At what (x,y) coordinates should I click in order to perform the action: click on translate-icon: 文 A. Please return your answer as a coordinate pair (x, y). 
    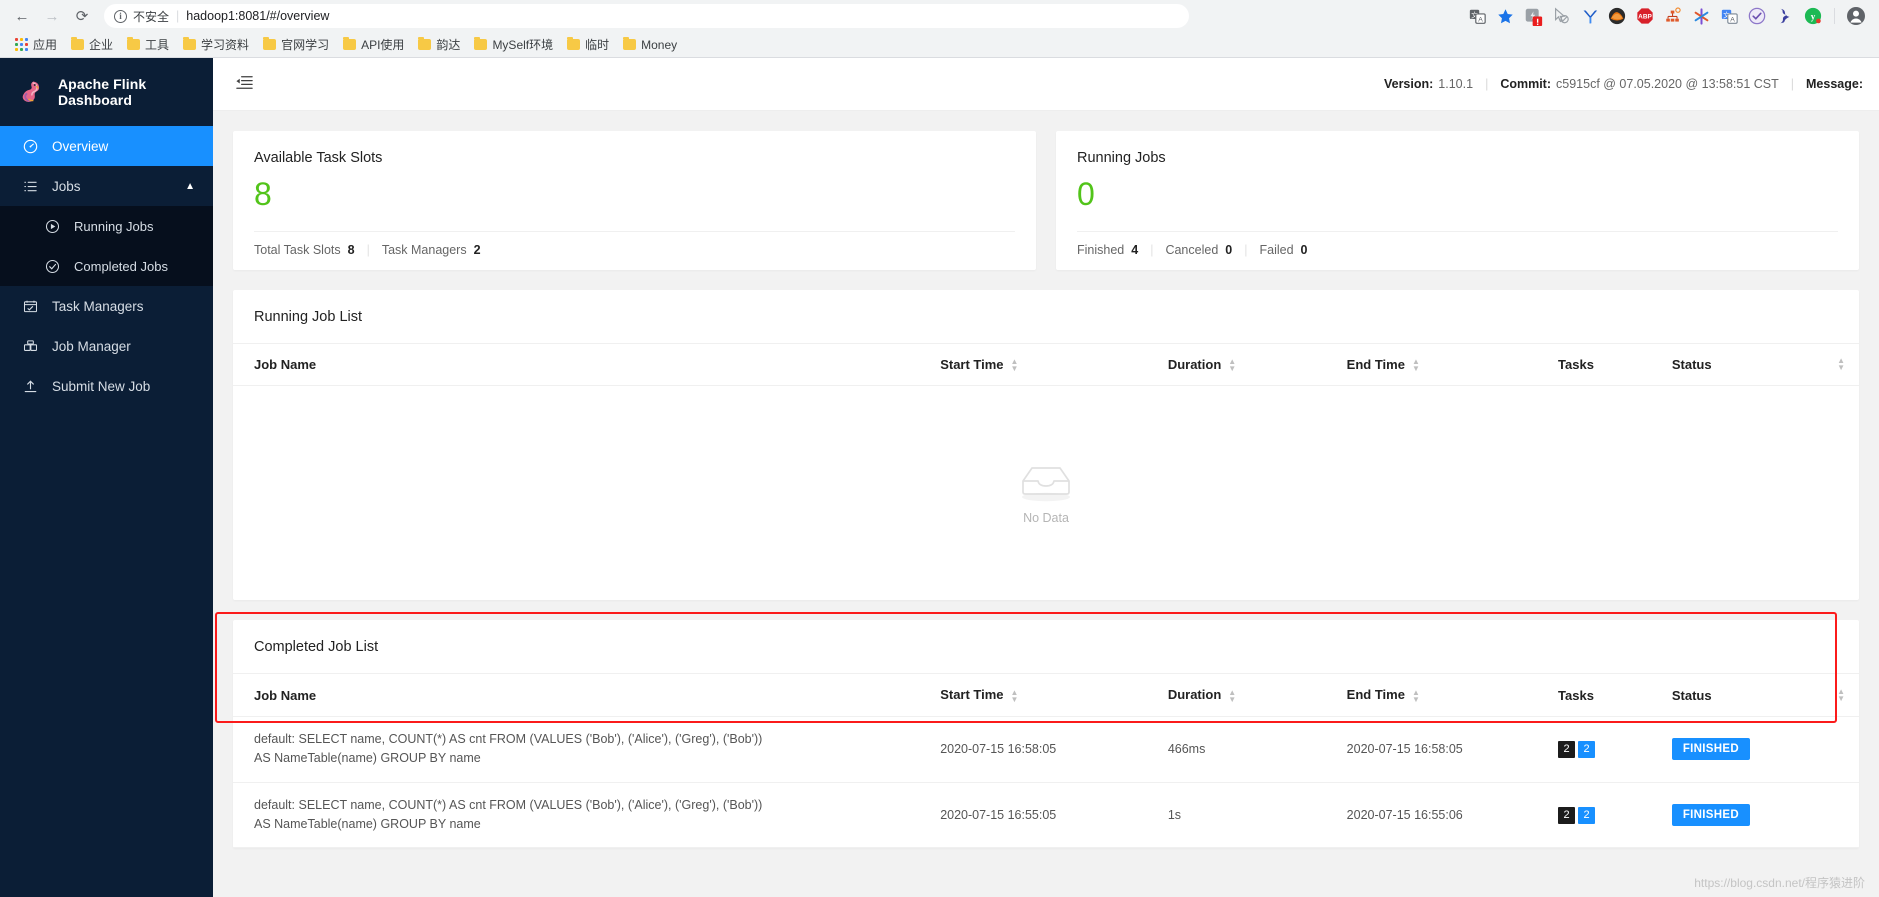
    Looking at the image, I should click on (1477, 16).